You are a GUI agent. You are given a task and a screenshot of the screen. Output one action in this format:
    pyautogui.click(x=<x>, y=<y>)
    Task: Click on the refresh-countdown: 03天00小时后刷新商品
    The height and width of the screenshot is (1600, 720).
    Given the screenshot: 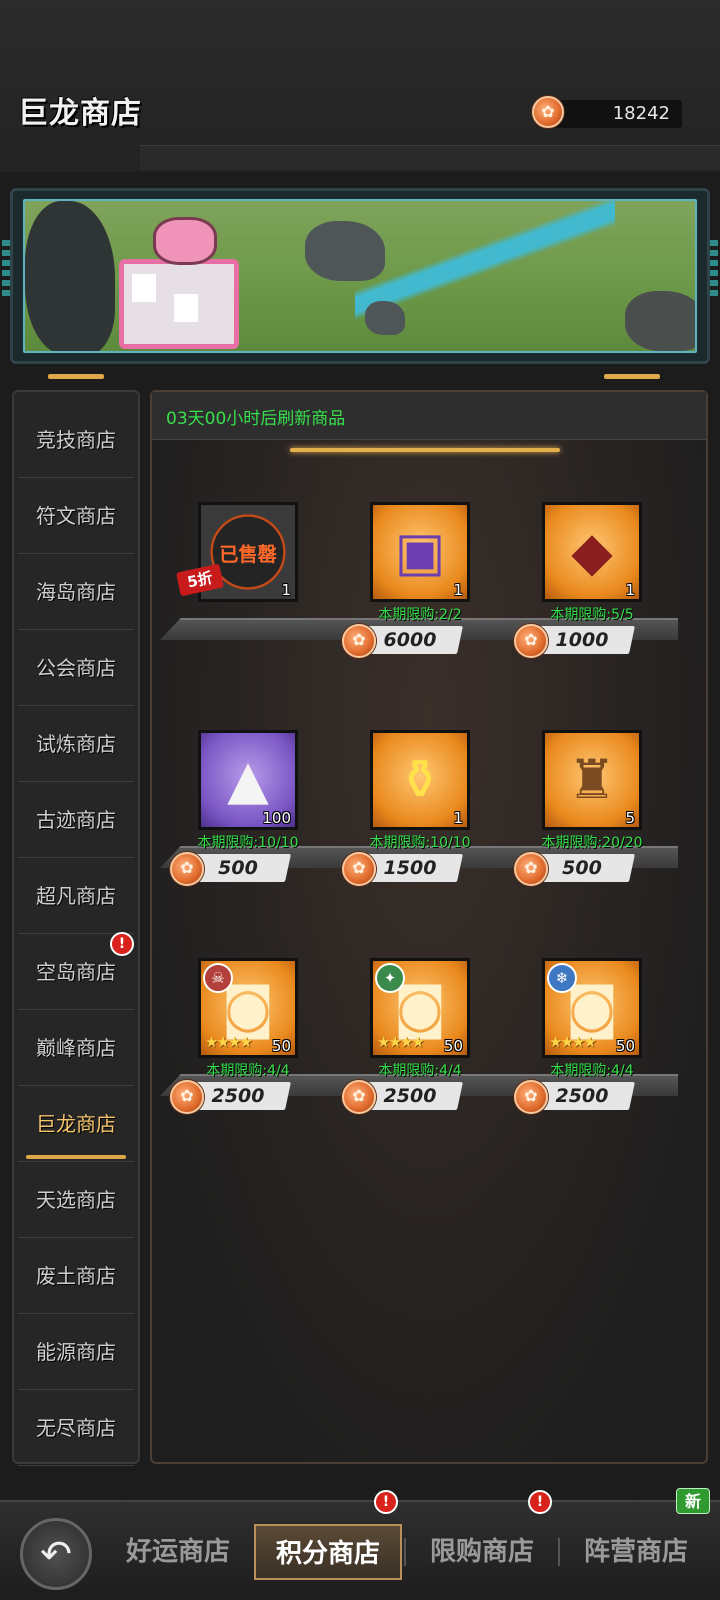 What is the action you would take?
    pyautogui.click(x=256, y=419)
    